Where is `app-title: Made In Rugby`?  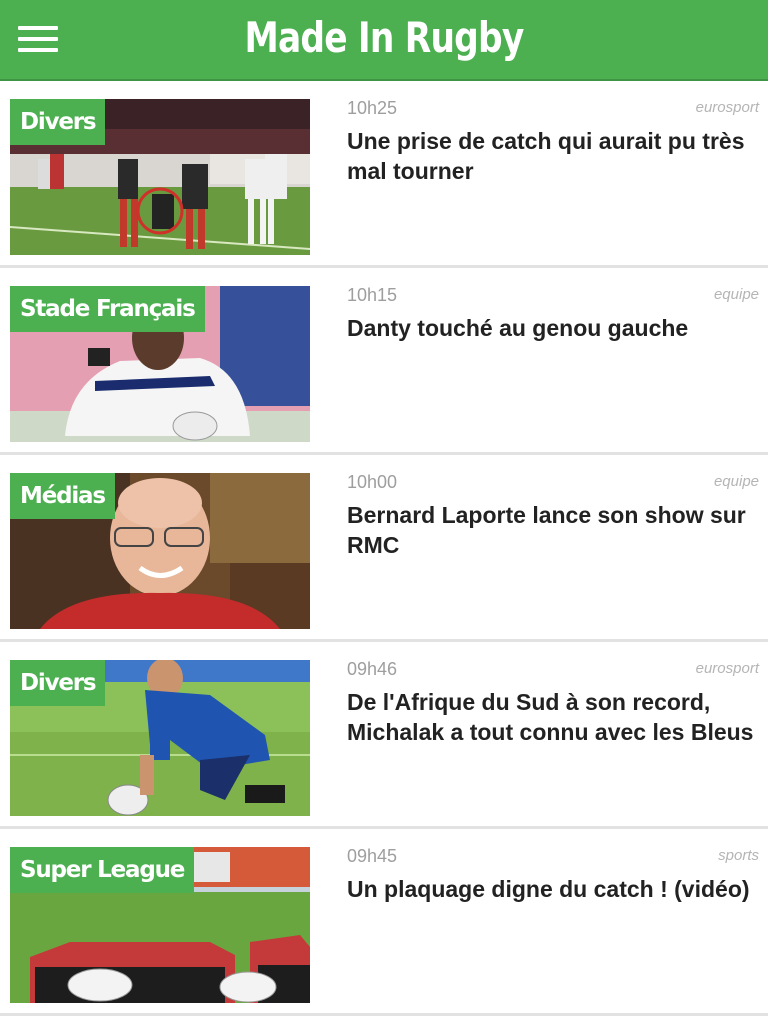
app-title: Made In Rugby is located at coordinates (384, 37).